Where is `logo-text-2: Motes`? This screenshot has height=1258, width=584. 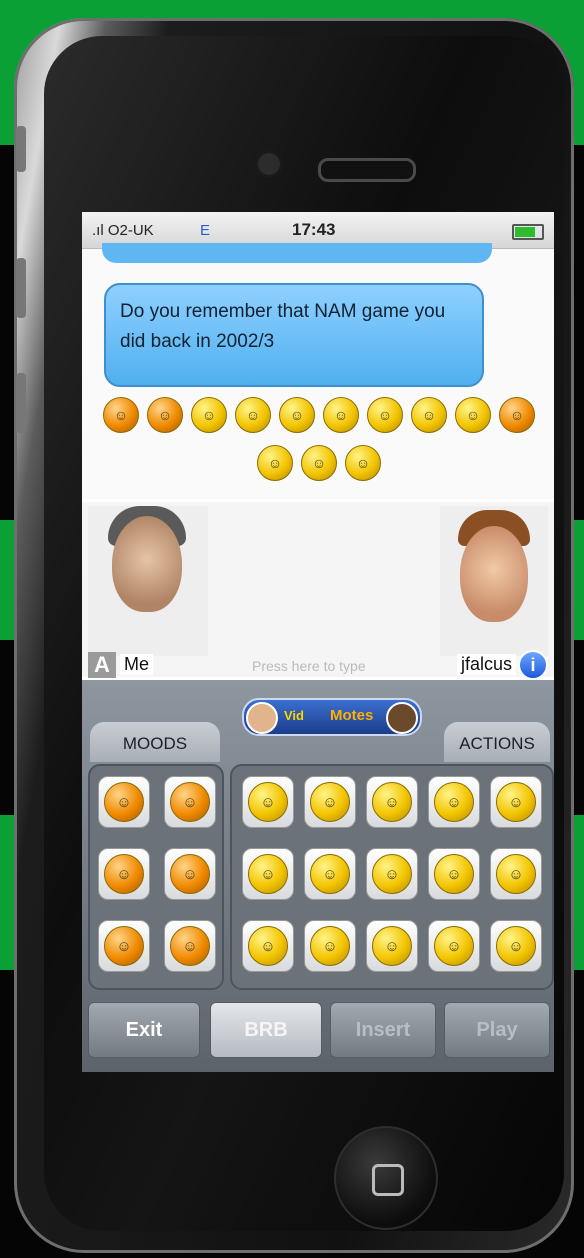 logo-text-2: Motes is located at coordinates (352, 715).